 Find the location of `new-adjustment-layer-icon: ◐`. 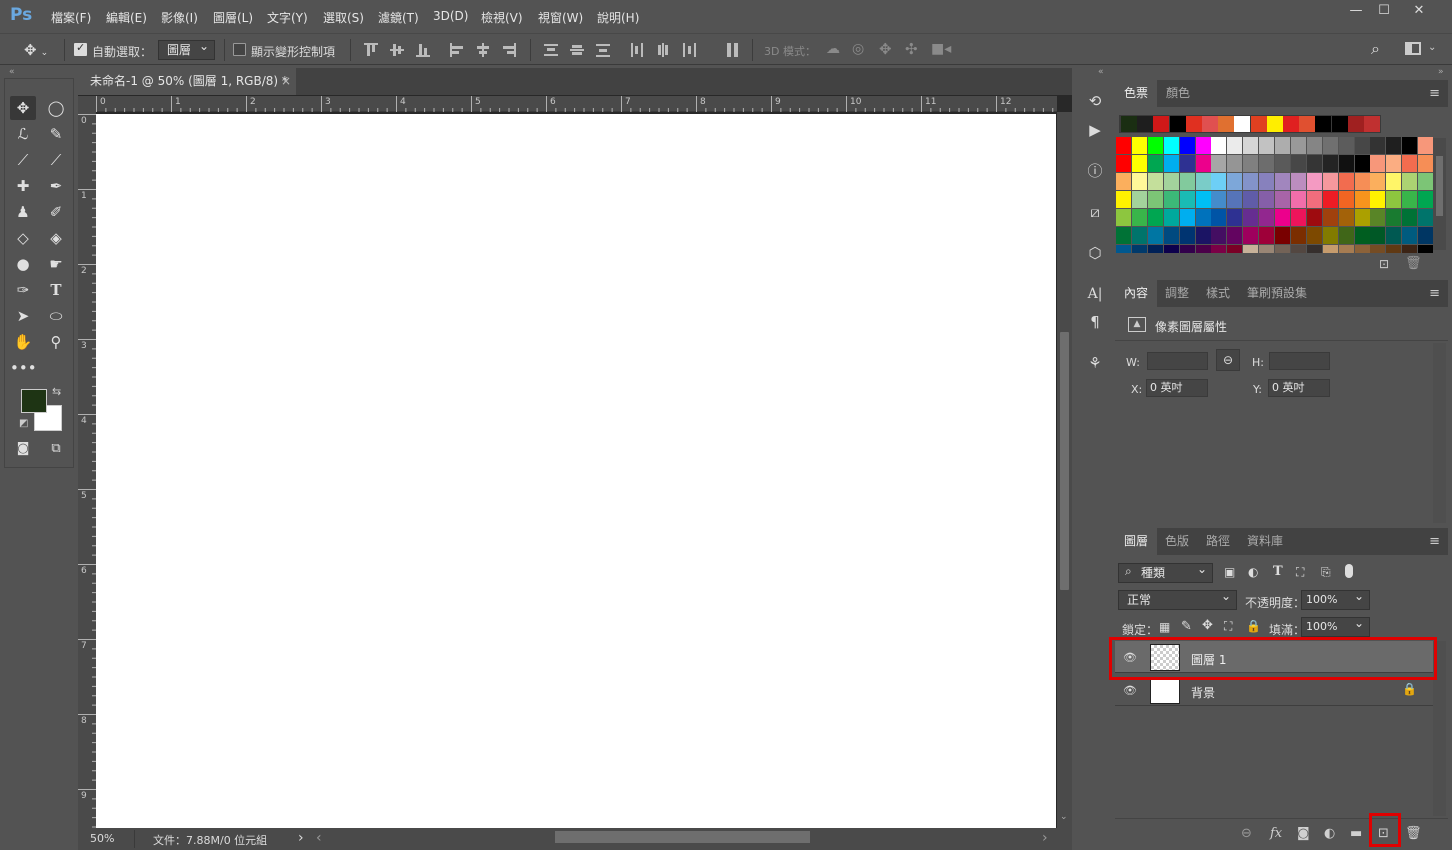

new-adjustment-layer-icon: ◐ is located at coordinates (1329, 833).